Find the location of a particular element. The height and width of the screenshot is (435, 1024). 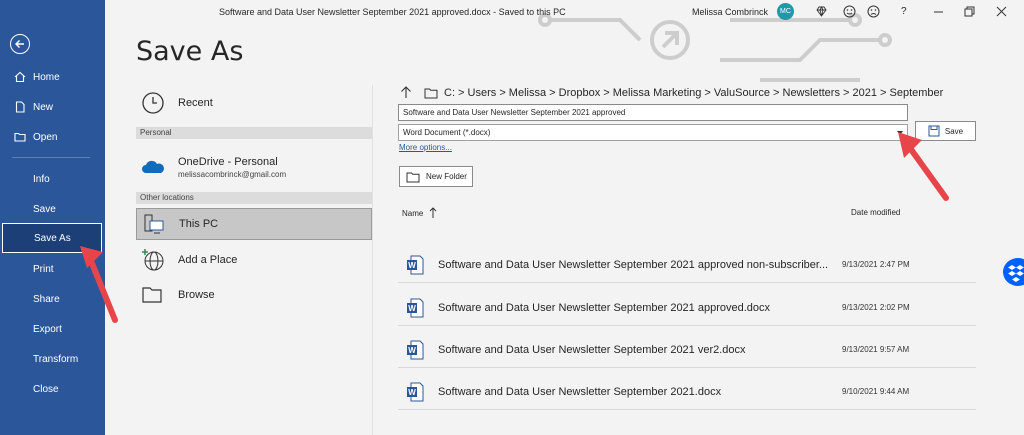

file-date: 9/13/2021 2:02 PM is located at coordinates (876, 307).